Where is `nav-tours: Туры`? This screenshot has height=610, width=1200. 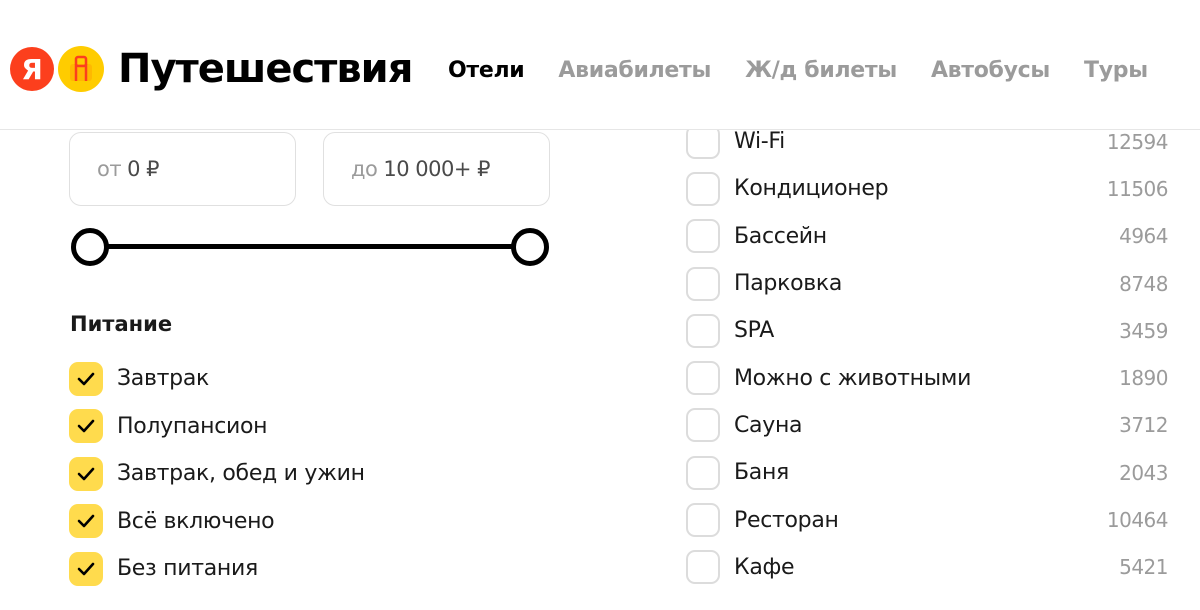
nav-tours: Туры is located at coordinates (1116, 70).